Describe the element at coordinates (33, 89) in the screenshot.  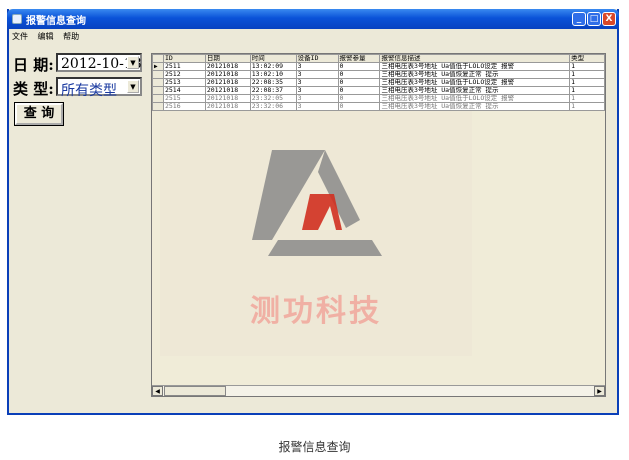
I see `type-label: 类 型:` at that location.